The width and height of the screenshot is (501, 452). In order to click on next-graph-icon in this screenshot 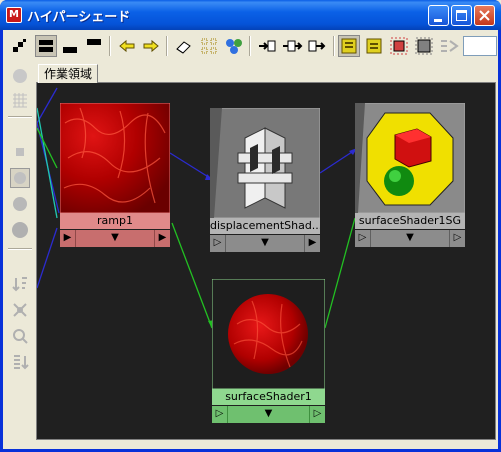, I will do `click(151, 46)`.